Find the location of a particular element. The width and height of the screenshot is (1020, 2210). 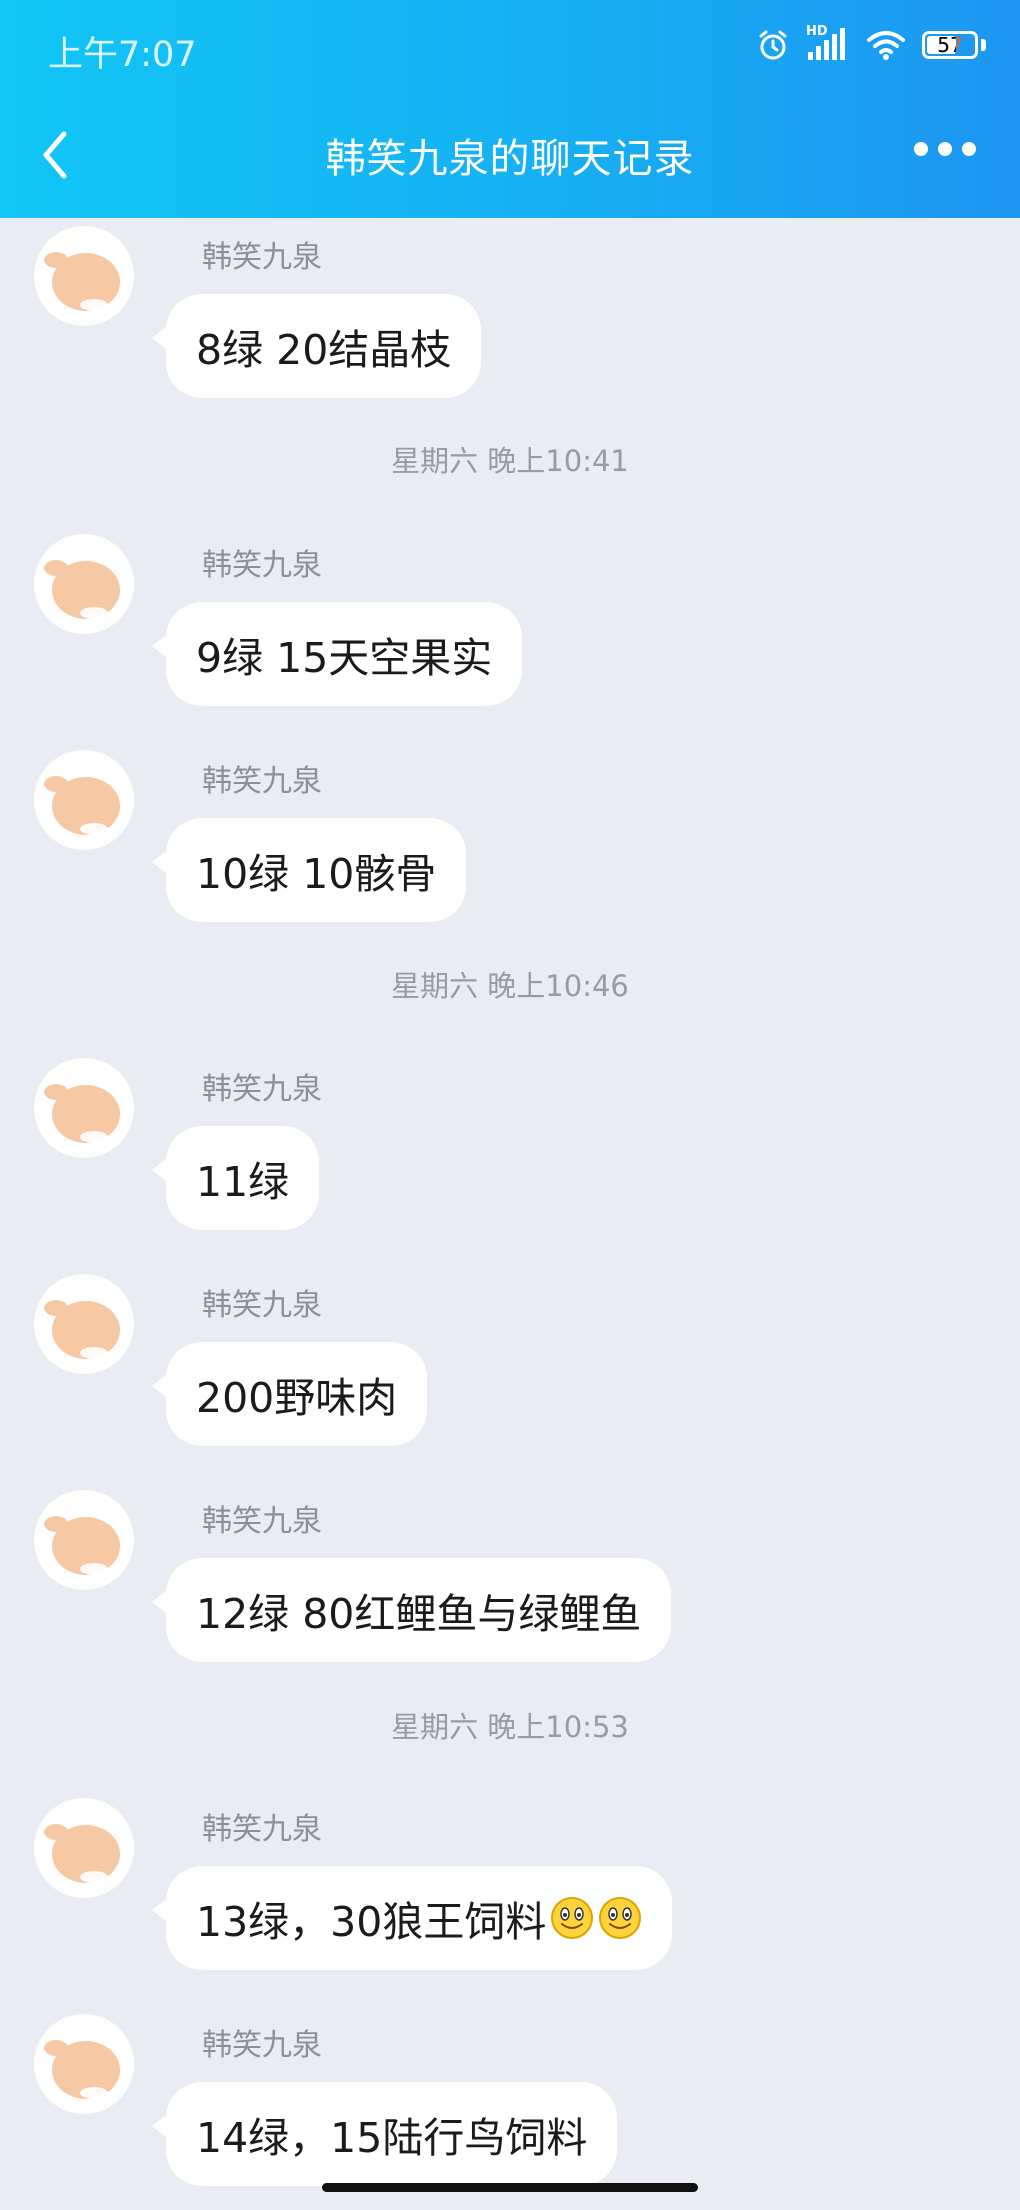

message-text: 8绿 20结晶枝 is located at coordinates (324, 350).